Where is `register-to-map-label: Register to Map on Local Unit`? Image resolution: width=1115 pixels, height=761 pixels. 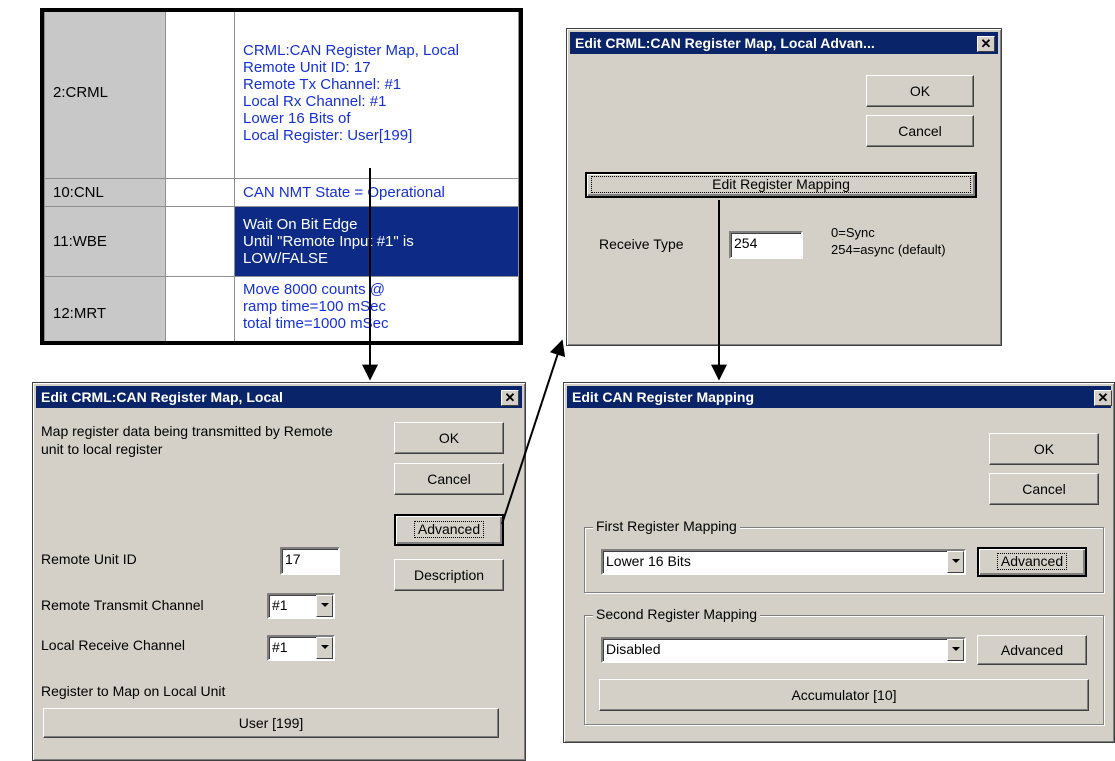 register-to-map-label: Register to Map on Local Unit is located at coordinates (133, 691).